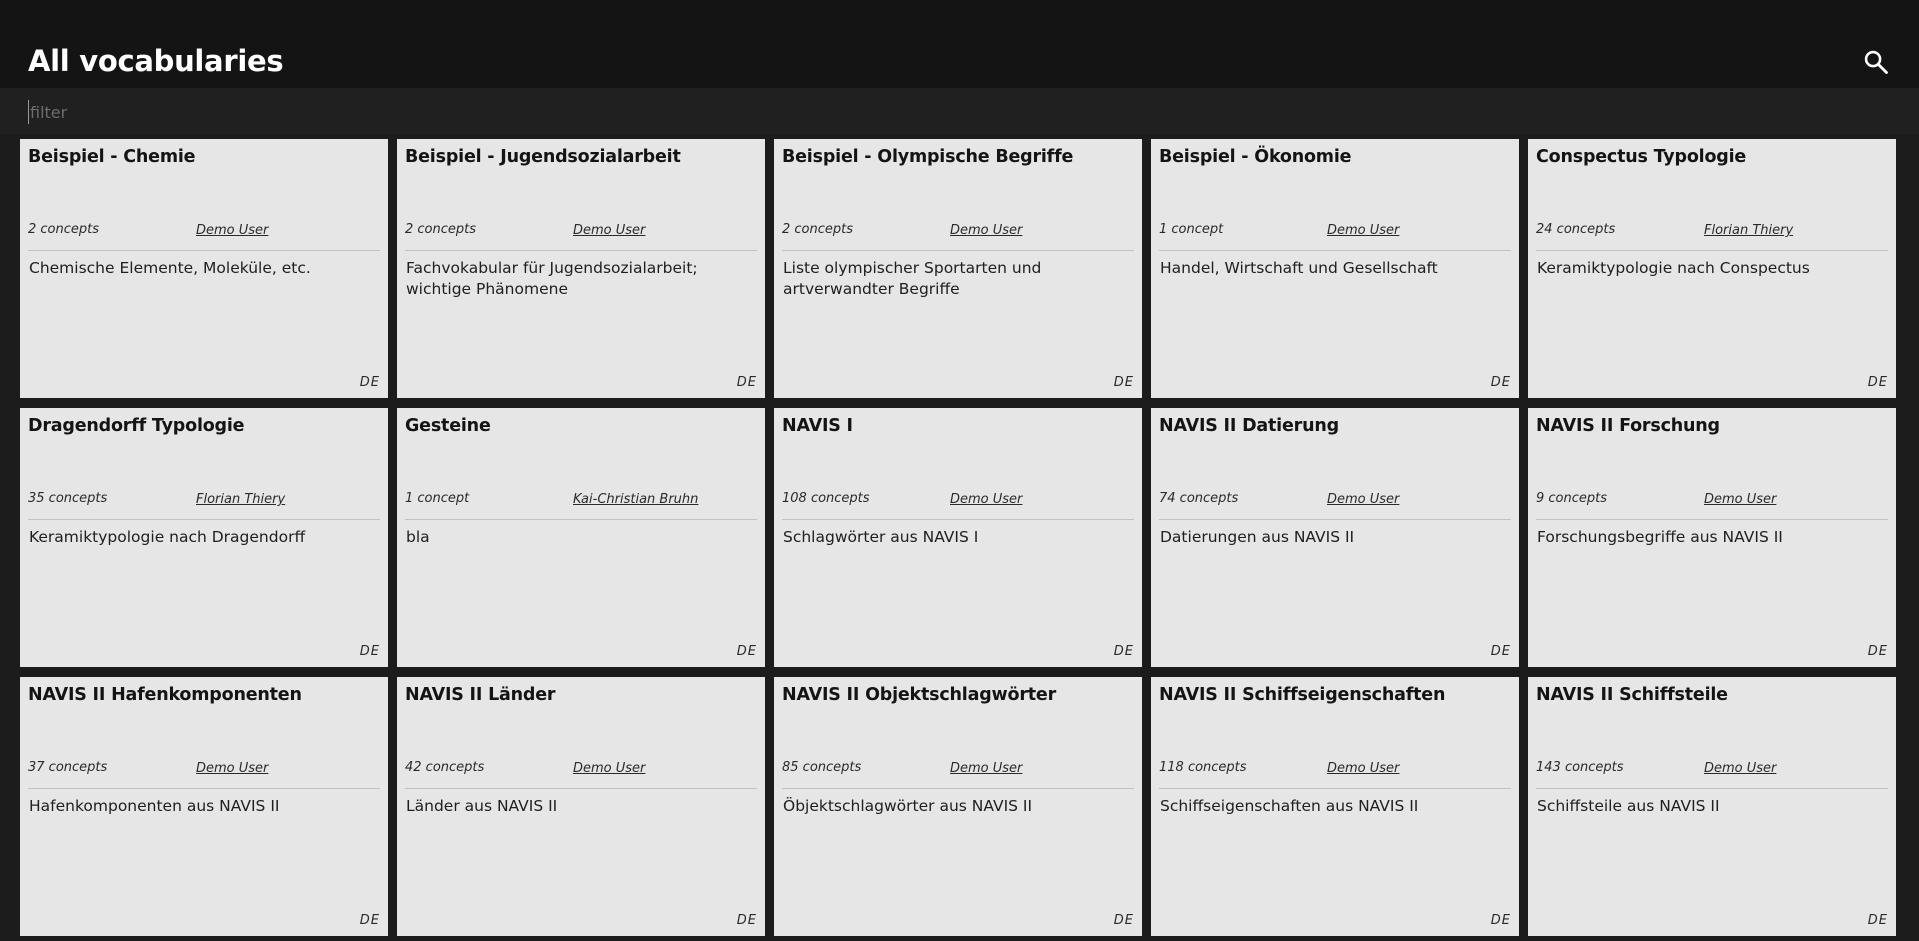 Image resolution: width=1919 pixels, height=941 pixels. What do you see at coordinates (156, 61) in the screenshot?
I see `page-title: All vocabularies` at bounding box center [156, 61].